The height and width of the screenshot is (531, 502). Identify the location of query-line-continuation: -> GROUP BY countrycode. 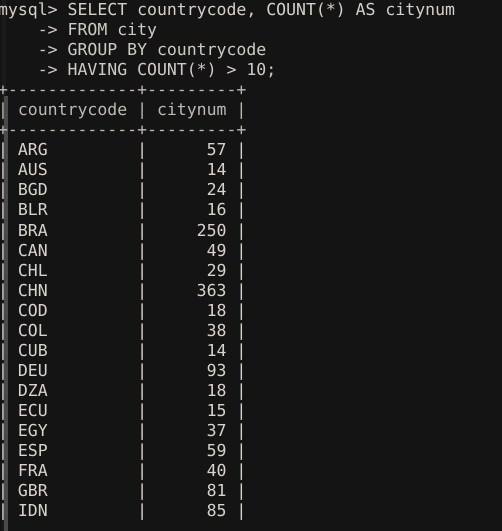
(133, 50).